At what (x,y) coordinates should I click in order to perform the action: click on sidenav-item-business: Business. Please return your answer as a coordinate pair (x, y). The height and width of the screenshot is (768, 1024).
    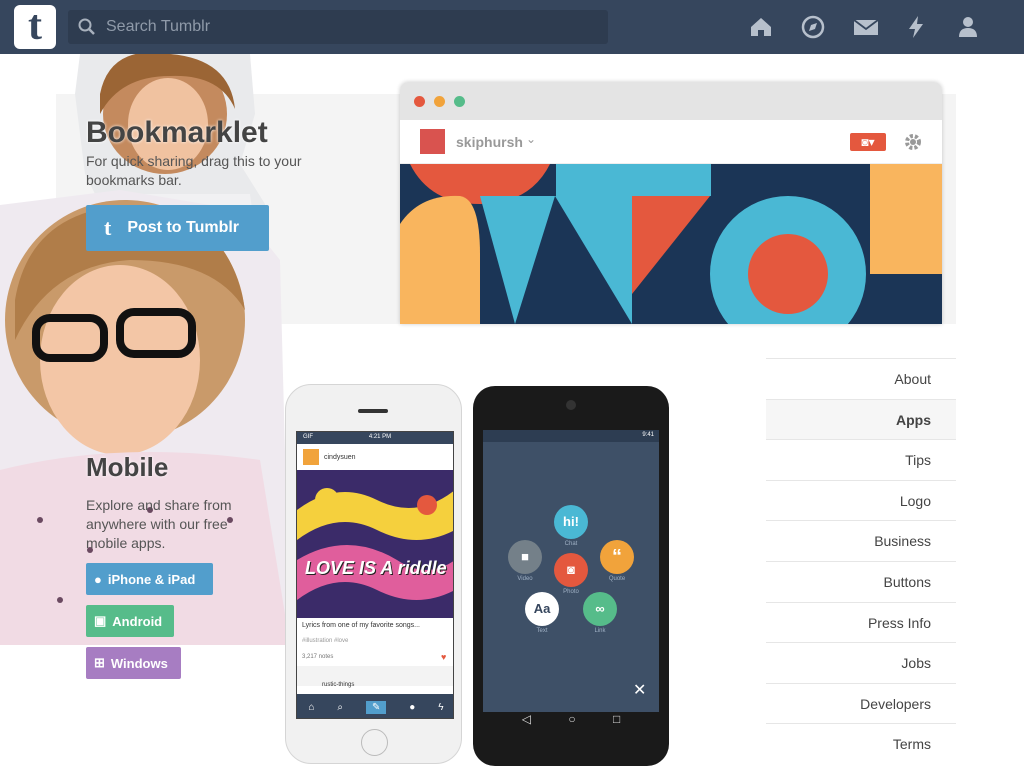
    Looking at the image, I should click on (861, 540).